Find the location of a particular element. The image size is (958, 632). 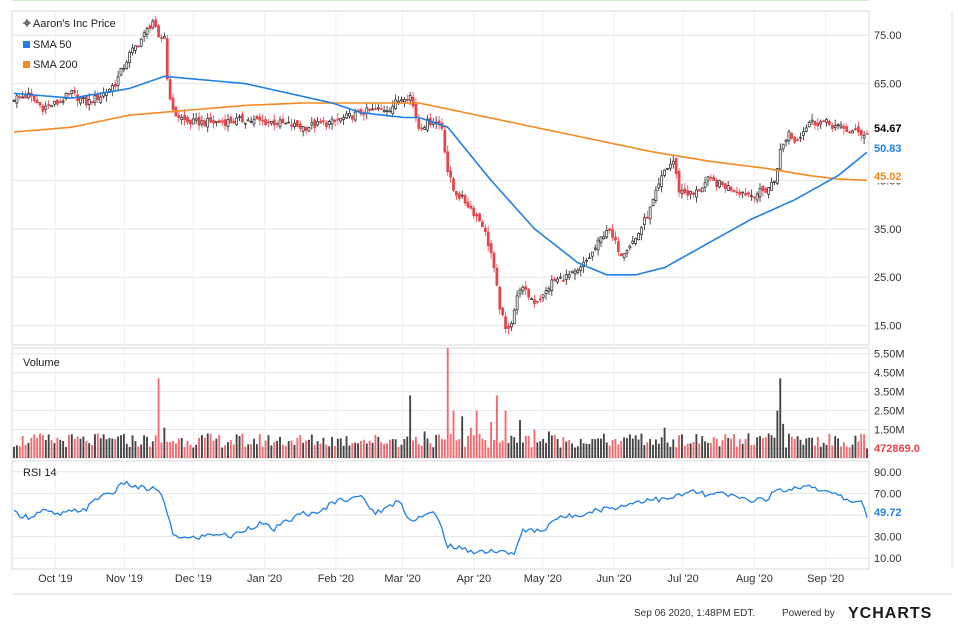

last-value-label: 54.67 is located at coordinates (888, 129).